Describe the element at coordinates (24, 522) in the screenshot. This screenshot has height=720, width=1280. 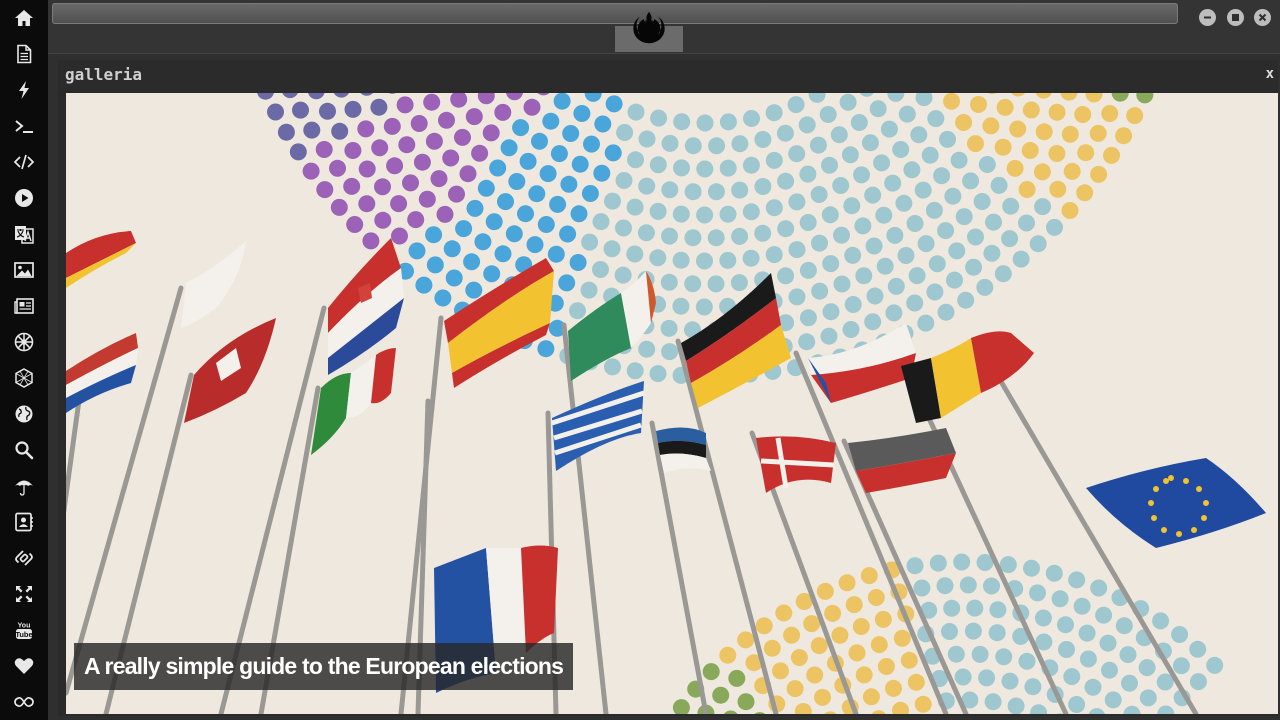
I see `contacts-button` at that location.